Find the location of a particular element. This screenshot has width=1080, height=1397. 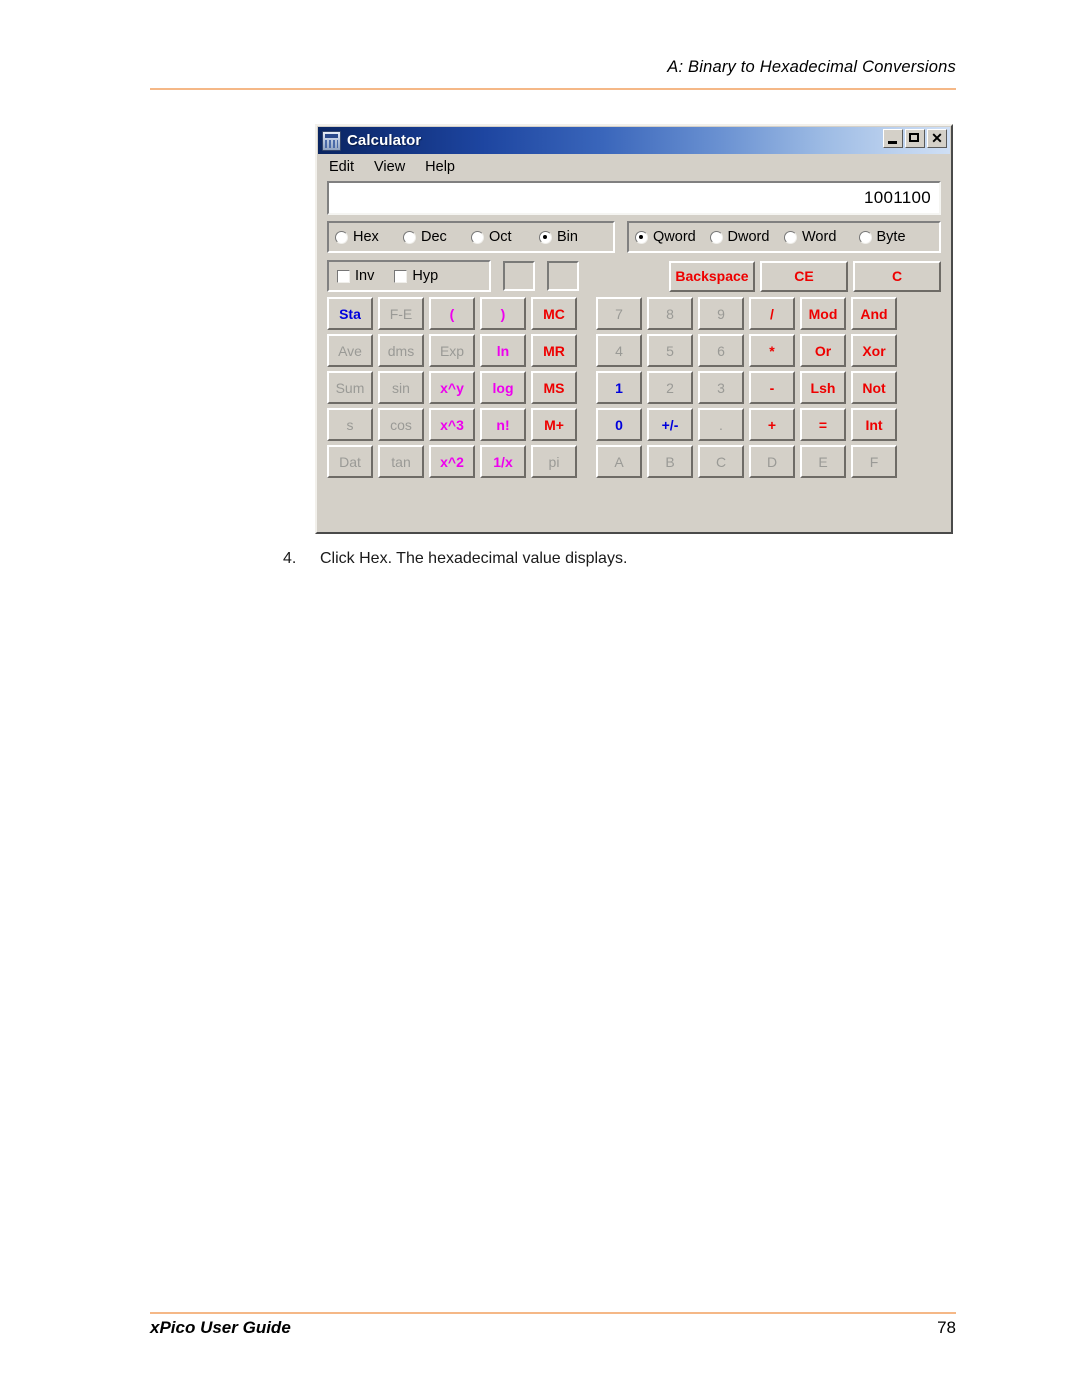

radio-label: Byte is located at coordinates (891, 237).